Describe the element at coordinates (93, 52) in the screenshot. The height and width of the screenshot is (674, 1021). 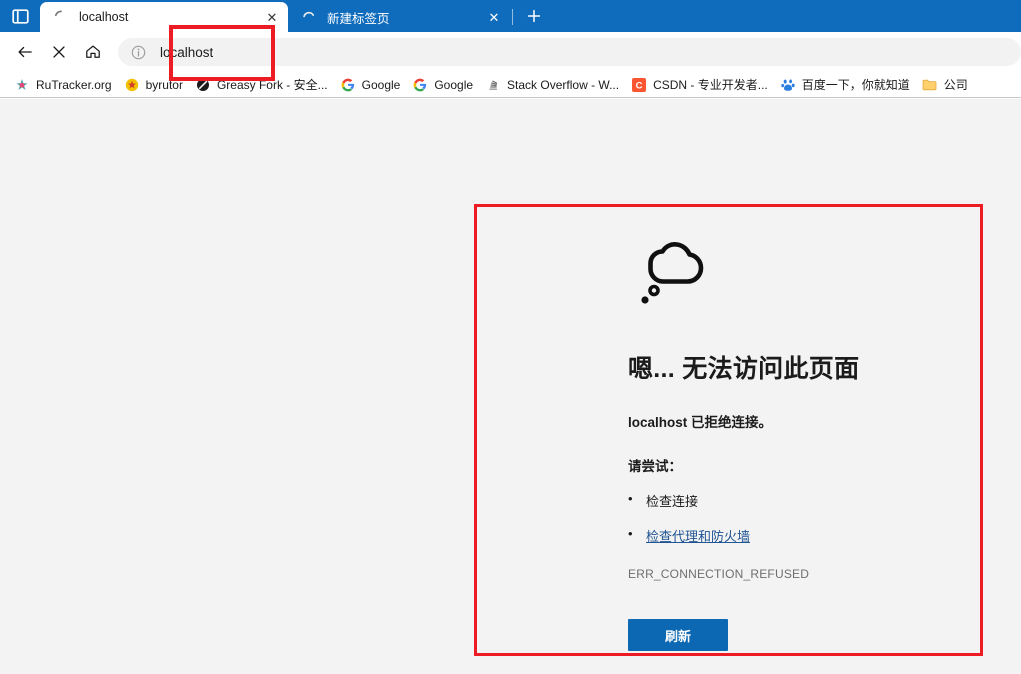
I see `home-icon` at that location.